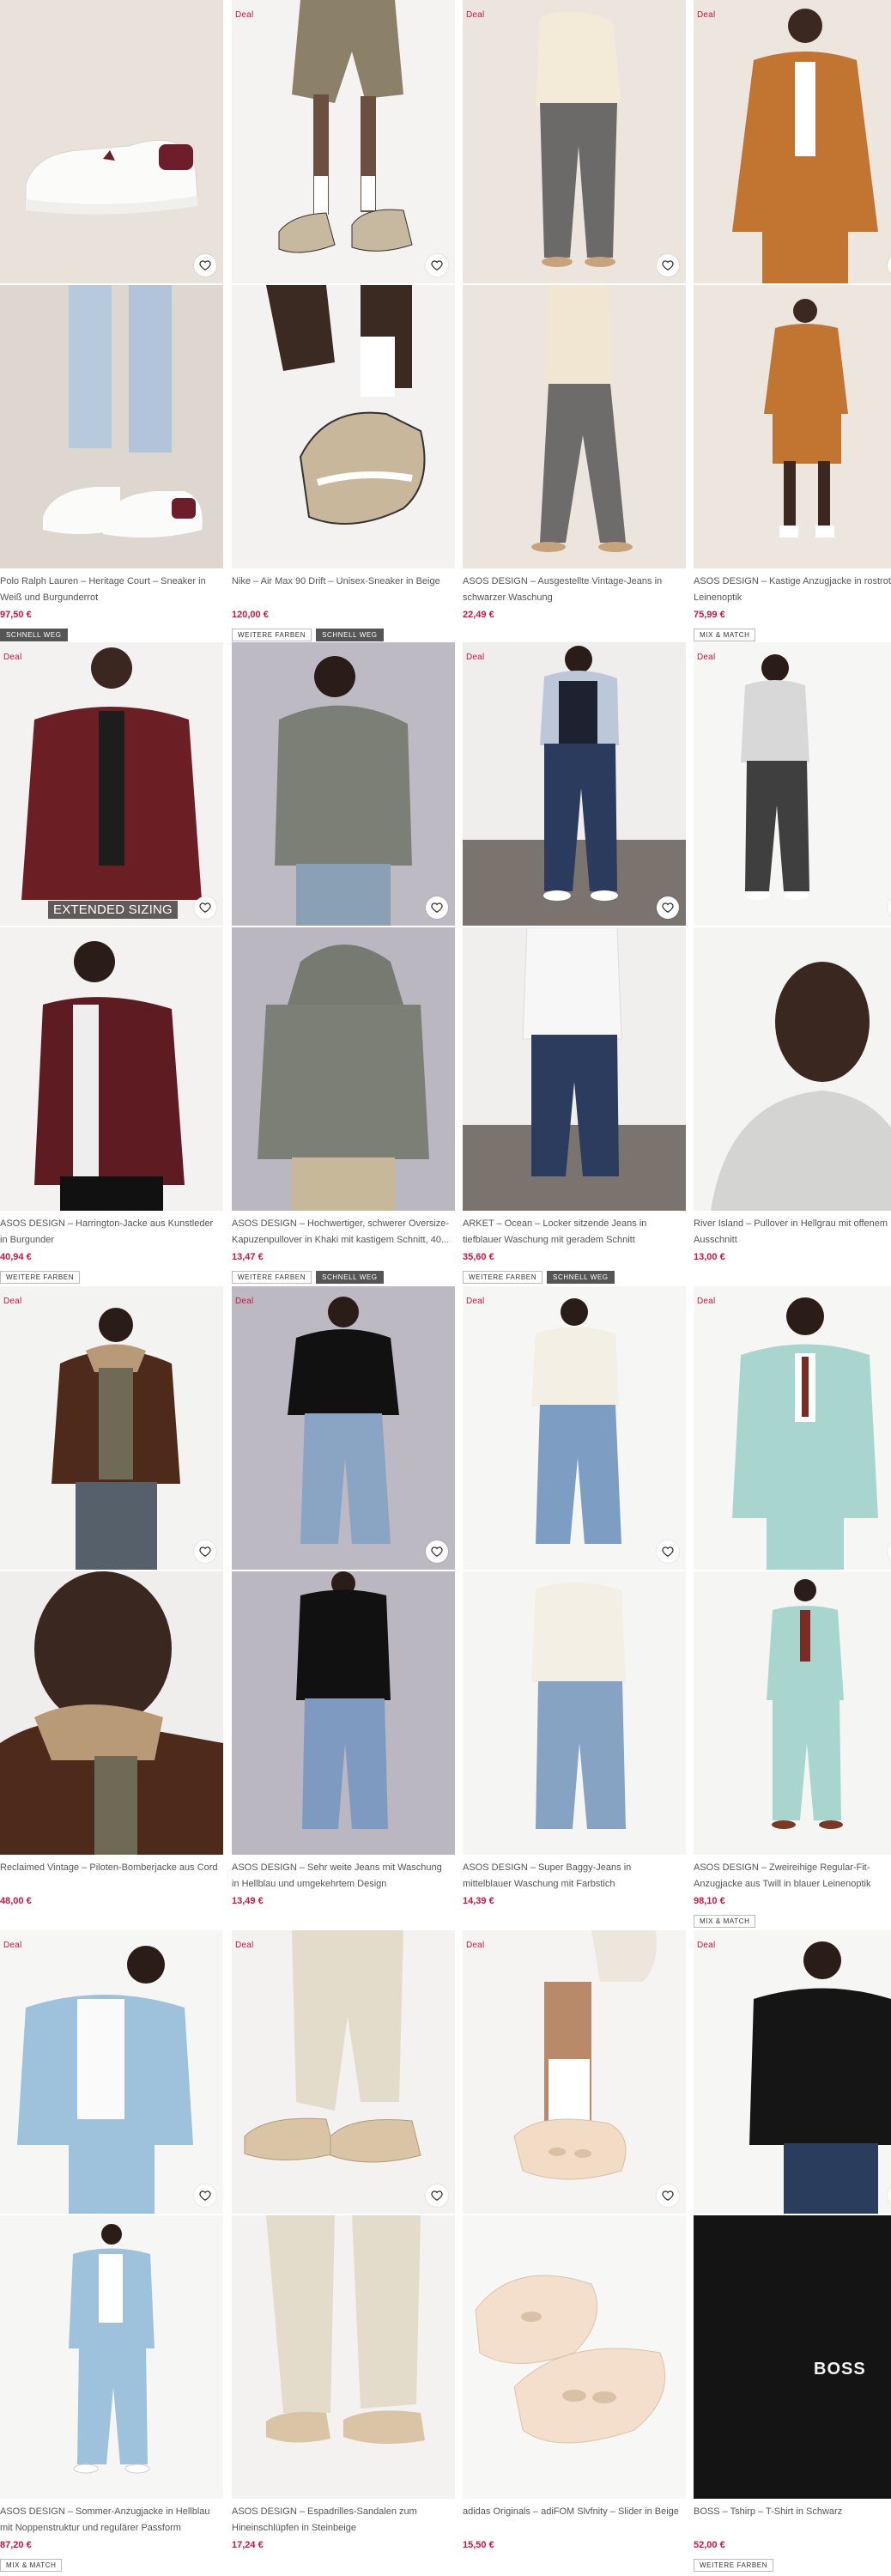 The height and width of the screenshot is (2576, 891). What do you see at coordinates (725, 635) in the screenshot?
I see `badge-mix-match: MIX & MATCH` at bounding box center [725, 635].